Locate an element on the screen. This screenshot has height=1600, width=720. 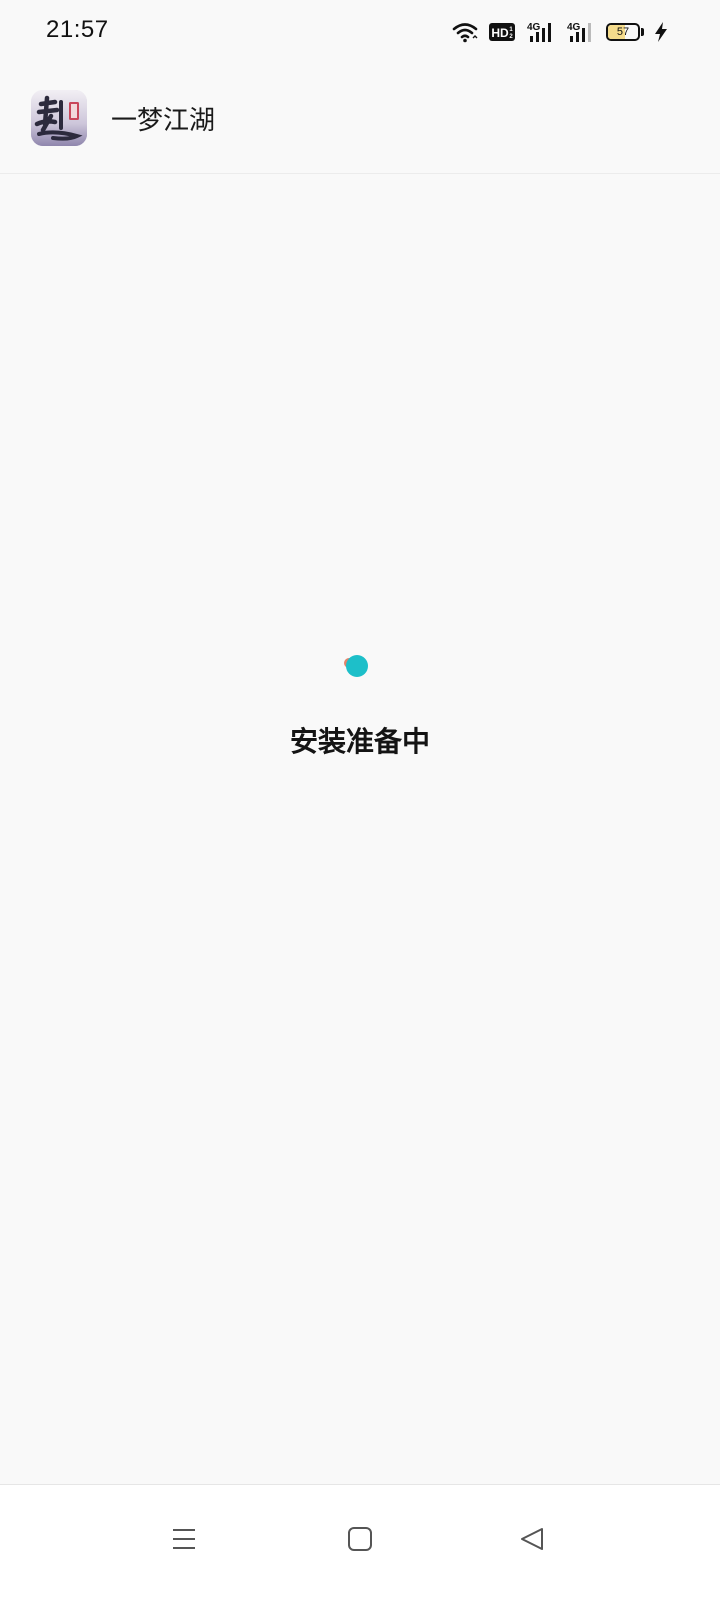
spinner-dot-primary is located at coordinates (357, 666).